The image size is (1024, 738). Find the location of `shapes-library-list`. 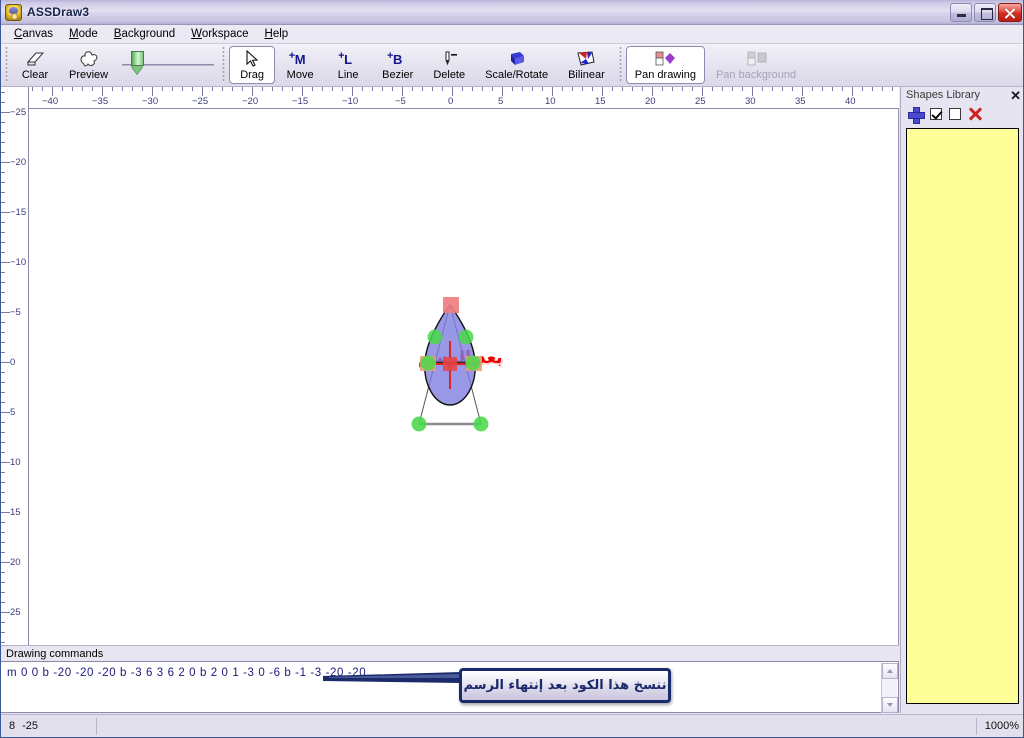

shapes-library-list is located at coordinates (962, 416).